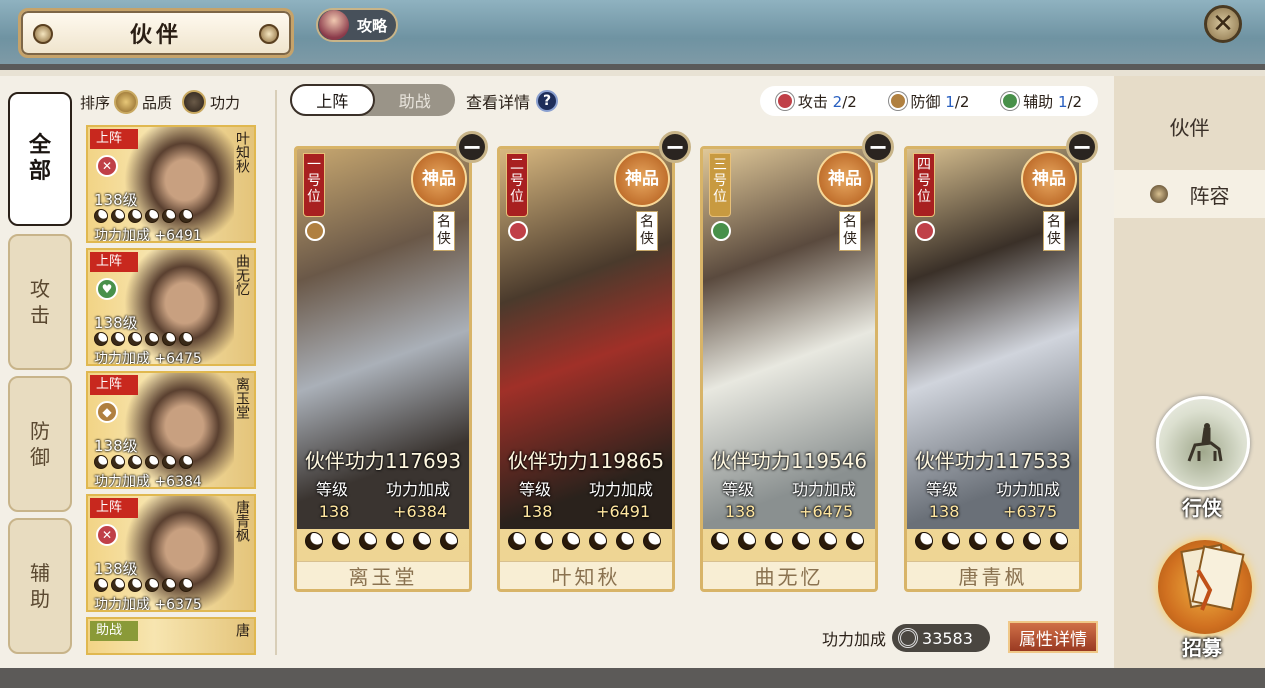 This screenshot has height=688, width=1265. Describe the element at coordinates (126, 102) in the screenshot. I see `sort-quality-radio` at that location.